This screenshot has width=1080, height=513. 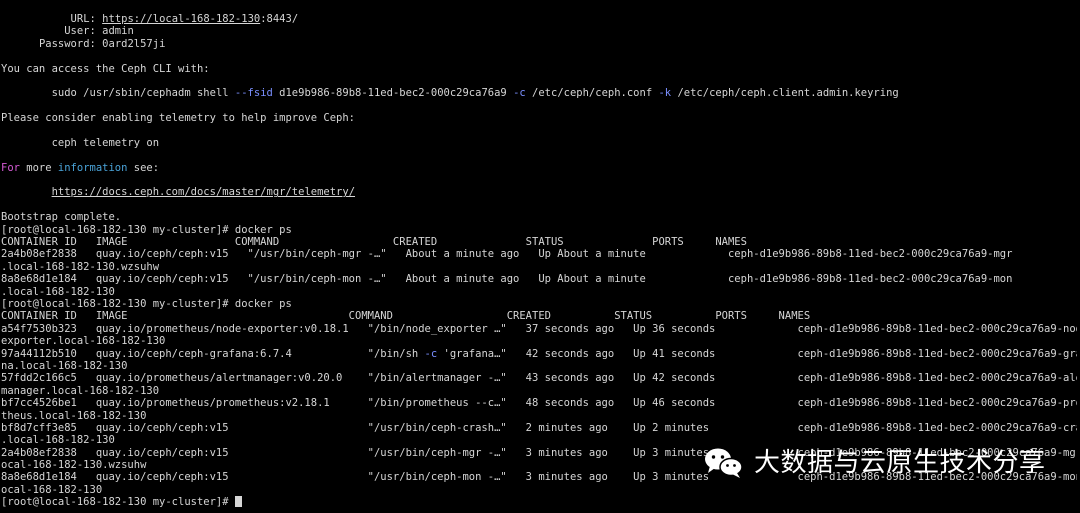 I want to click on shell-prompt-active: [root@local-168-182-130 my-cluster]#, so click(x=539, y=502).